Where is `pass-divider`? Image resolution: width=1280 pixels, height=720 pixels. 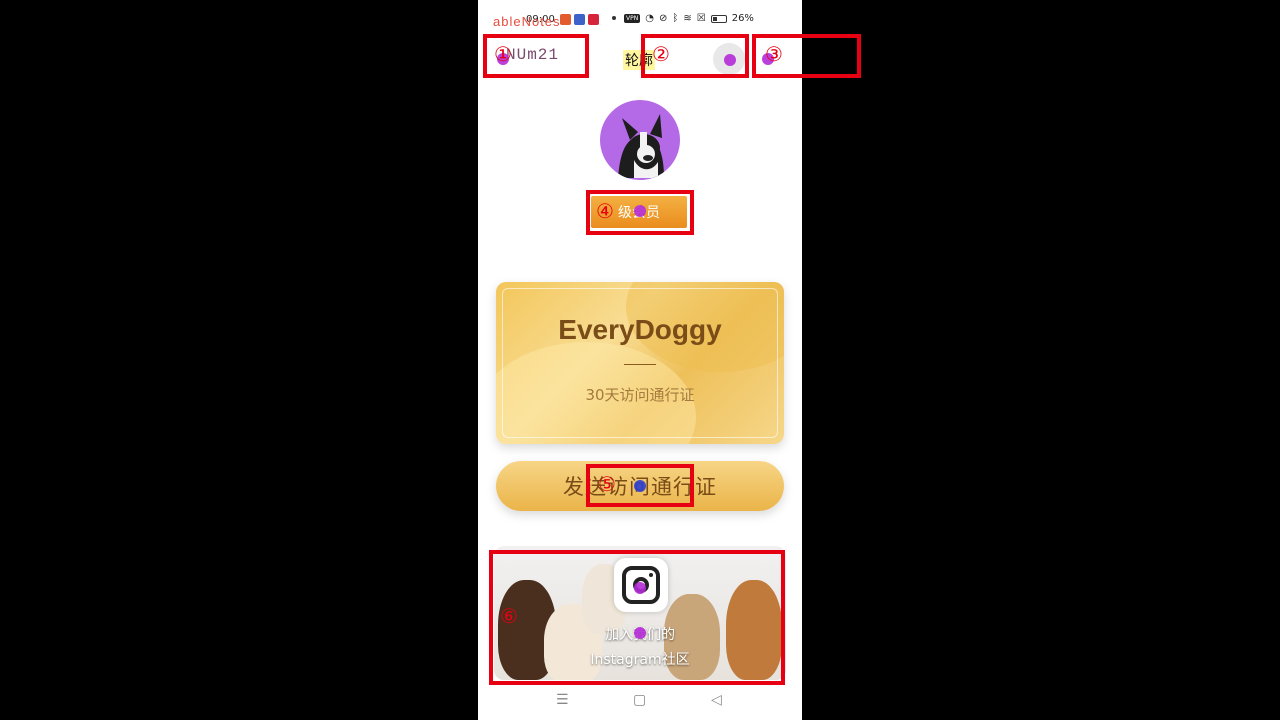 pass-divider is located at coordinates (640, 364).